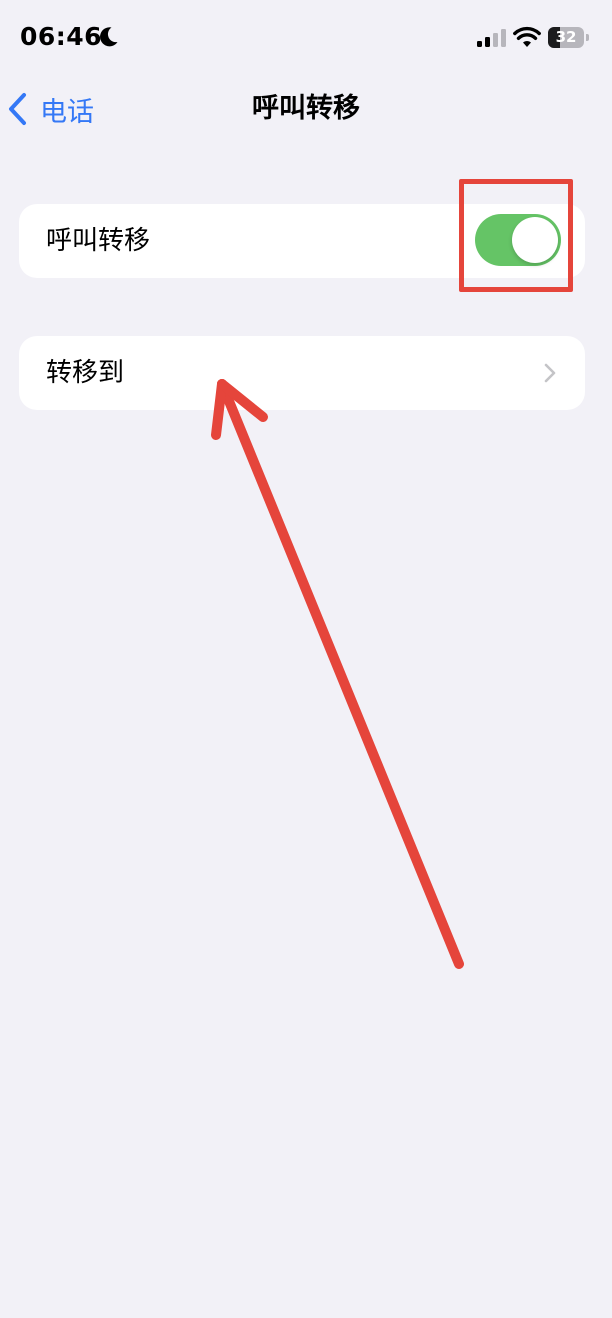  Describe the element at coordinates (61, 36) in the screenshot. I see `status-time: 06:46` at that location.